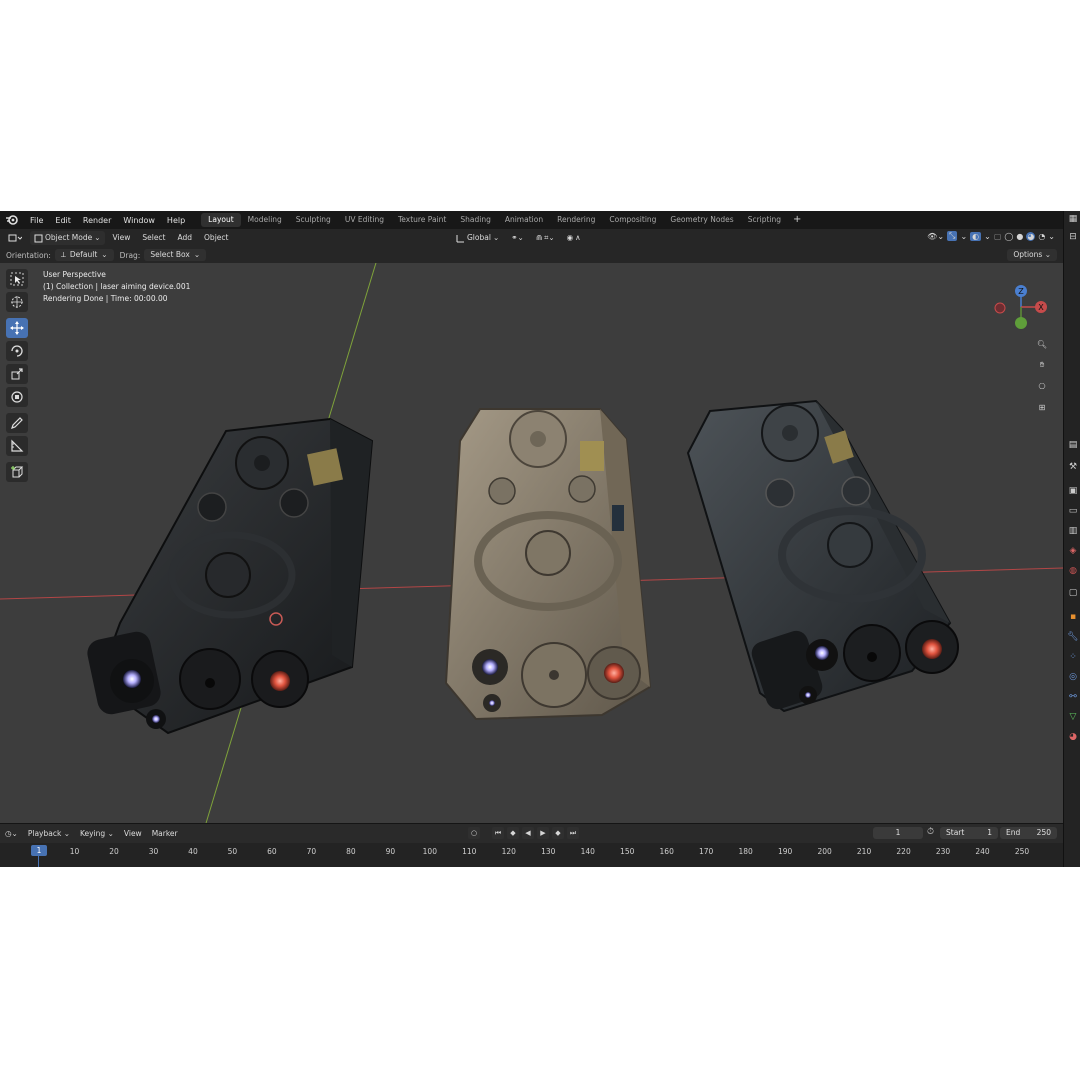 The image size is (1080, 1080). Describe the element at coordinates (67, 238) in the screenshot. I see `object-mode-dropdown: Object Mode ⌄` at that location.